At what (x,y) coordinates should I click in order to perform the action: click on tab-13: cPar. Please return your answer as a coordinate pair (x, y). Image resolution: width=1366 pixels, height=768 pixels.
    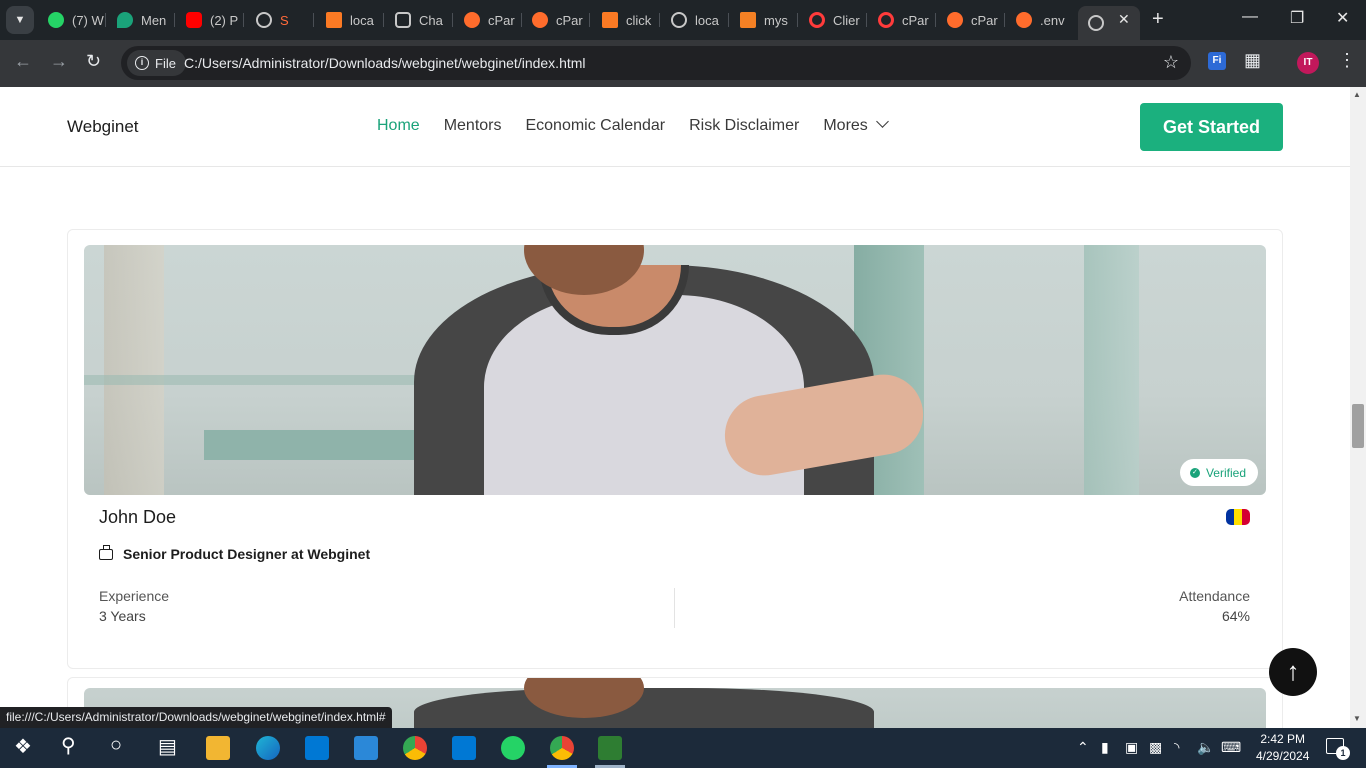
    Looking at the image, I should click on (902, 20).